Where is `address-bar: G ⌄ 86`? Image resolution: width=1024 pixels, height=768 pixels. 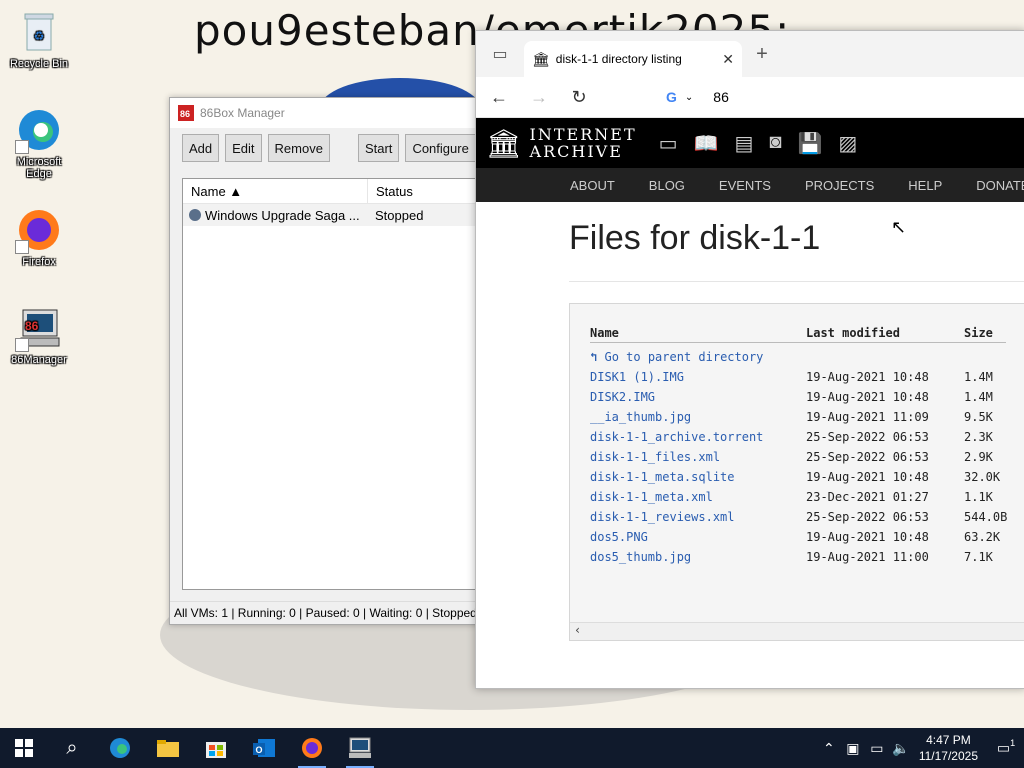
address-bar: G ⌄ 86 is located at coordinates (697, 97).